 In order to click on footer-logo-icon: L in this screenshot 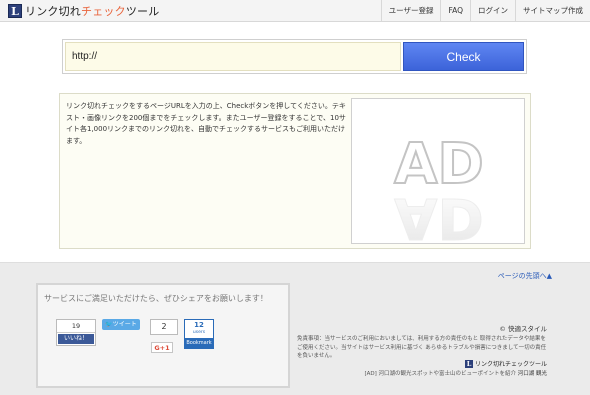, I will do `click(468, 363)`.